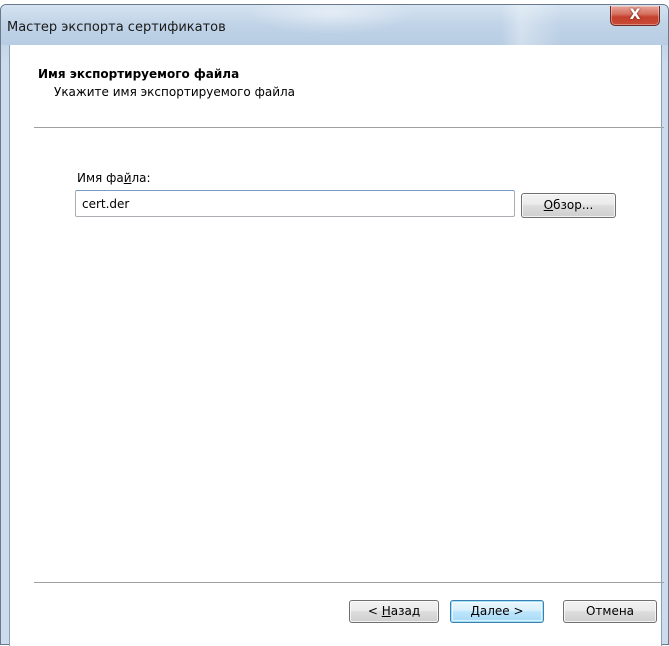 The width and height of the screenshot is (669, 646). What do you see at coordinates (127, 178) in the screenshot?
I see `filename-label-mnemonic: й` at bounding box center [127, 178].